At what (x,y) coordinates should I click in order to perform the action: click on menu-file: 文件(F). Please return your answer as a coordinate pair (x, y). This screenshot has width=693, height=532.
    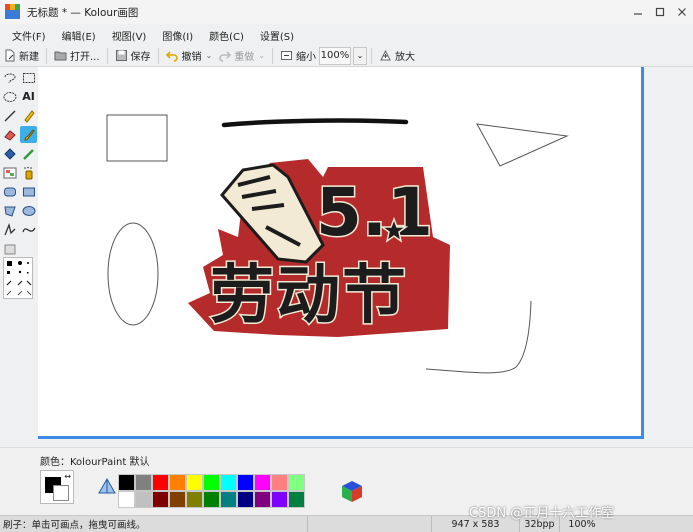
    Looking at the image, I should click on (29, 35).